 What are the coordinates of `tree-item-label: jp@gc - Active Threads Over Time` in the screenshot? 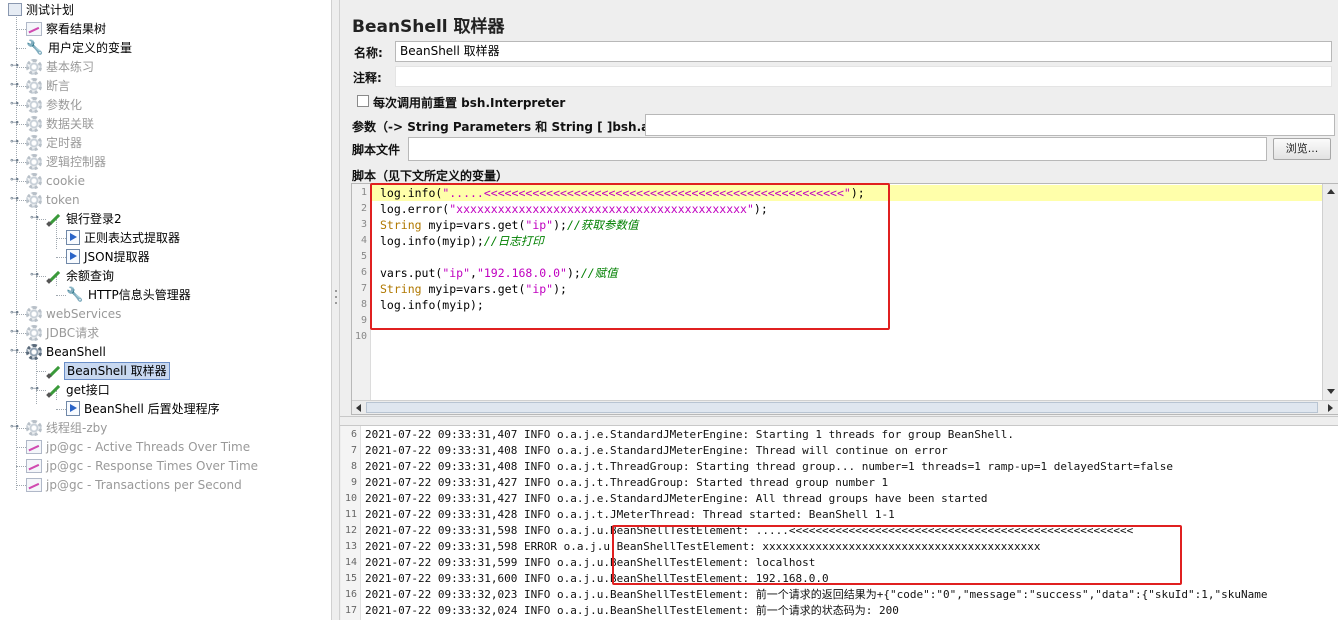 It's located at (148, 446).